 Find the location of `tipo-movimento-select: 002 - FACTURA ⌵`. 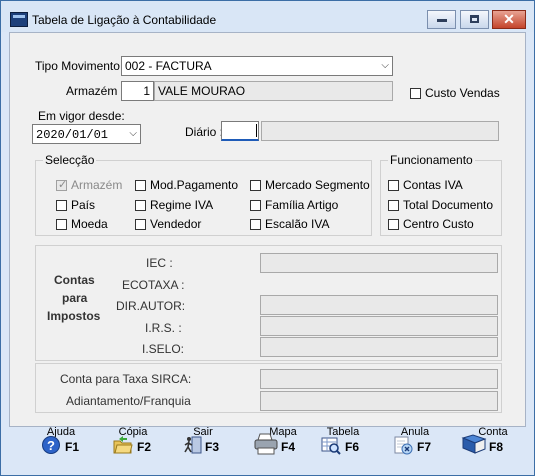

tipo-movimento-select: 002 - FACTURA ⌵ is located at coordinates (257, 66).